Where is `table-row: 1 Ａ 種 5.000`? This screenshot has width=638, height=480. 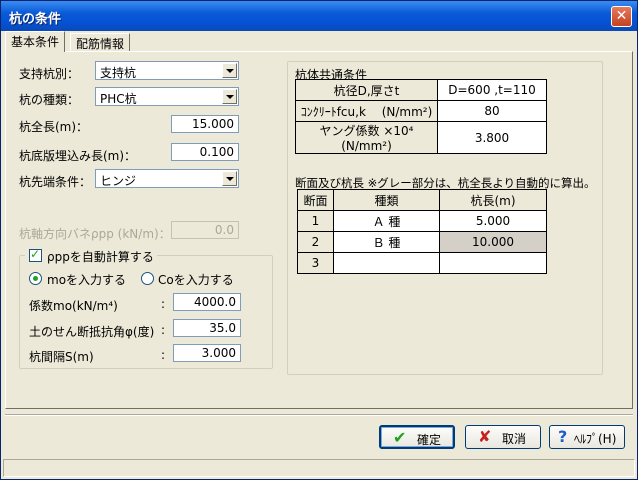 table-row: 1 Ａ 種 5.000 is located at coordinates (422, 221).